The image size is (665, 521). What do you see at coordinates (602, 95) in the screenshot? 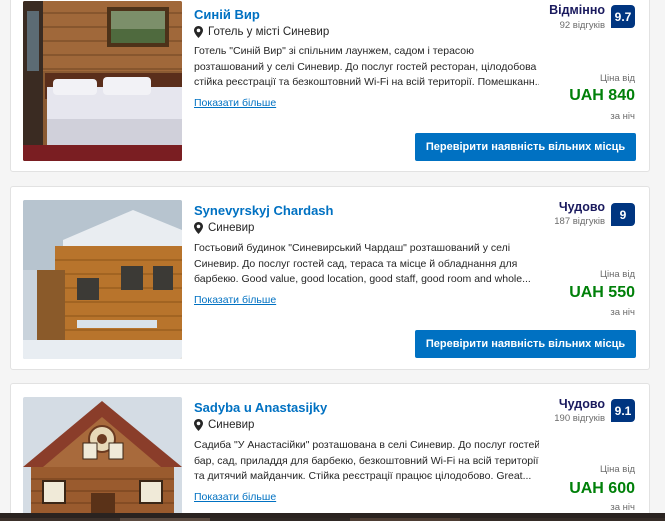
I see `price-value: UAH 840` at bounding box center [602, 95].